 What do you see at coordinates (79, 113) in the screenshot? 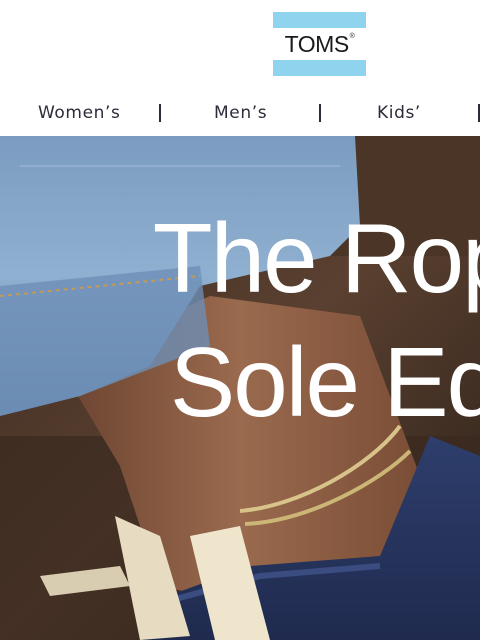
I see `nav-item-womens: Women’s` at bounding box center [79, 113].